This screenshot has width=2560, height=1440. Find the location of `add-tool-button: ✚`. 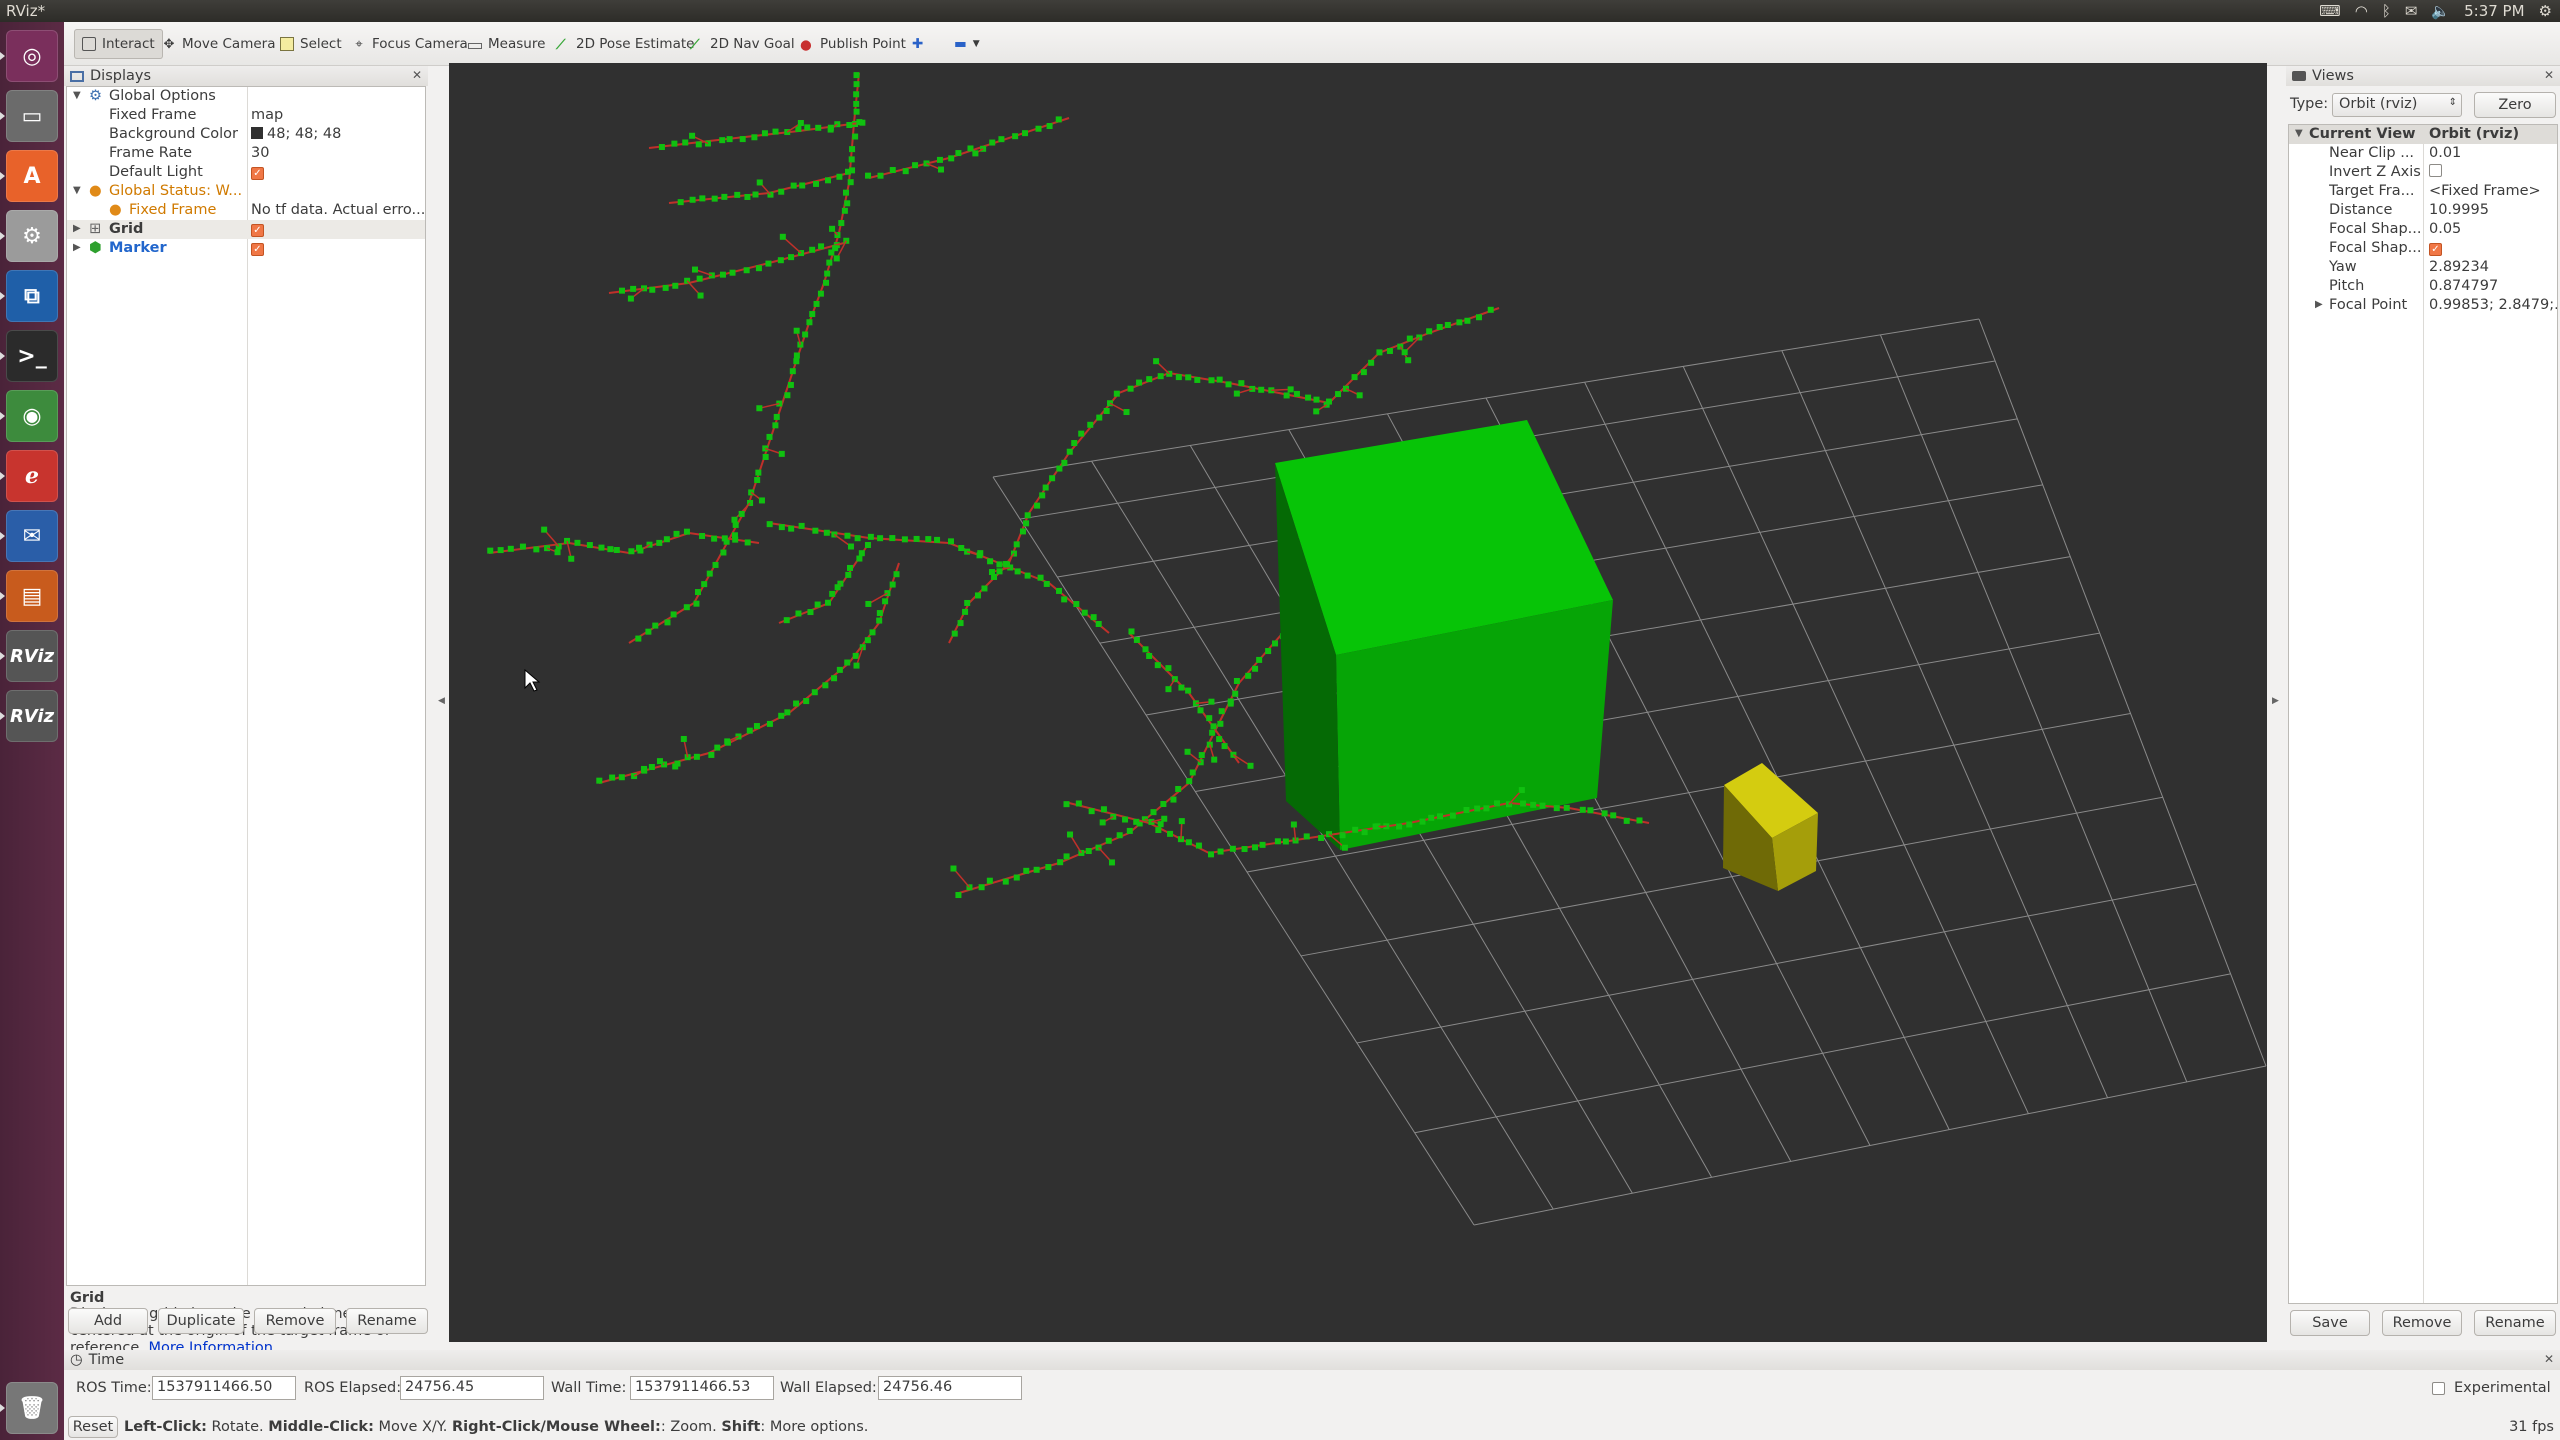

add-tool-button: ✚ is located at coordinates (917, 44).